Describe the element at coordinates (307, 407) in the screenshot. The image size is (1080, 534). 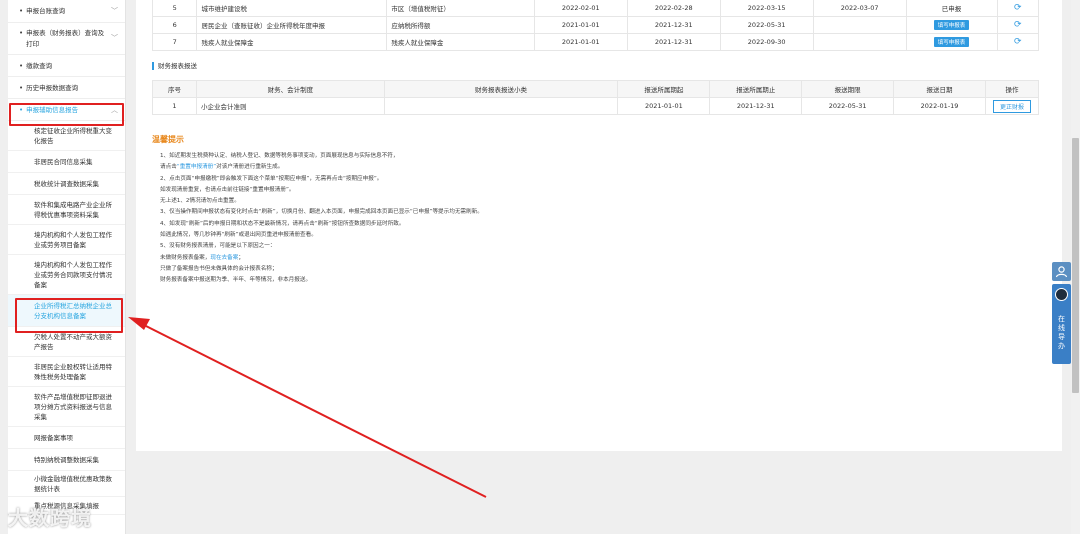
I see `annotation-arrow` at that location.